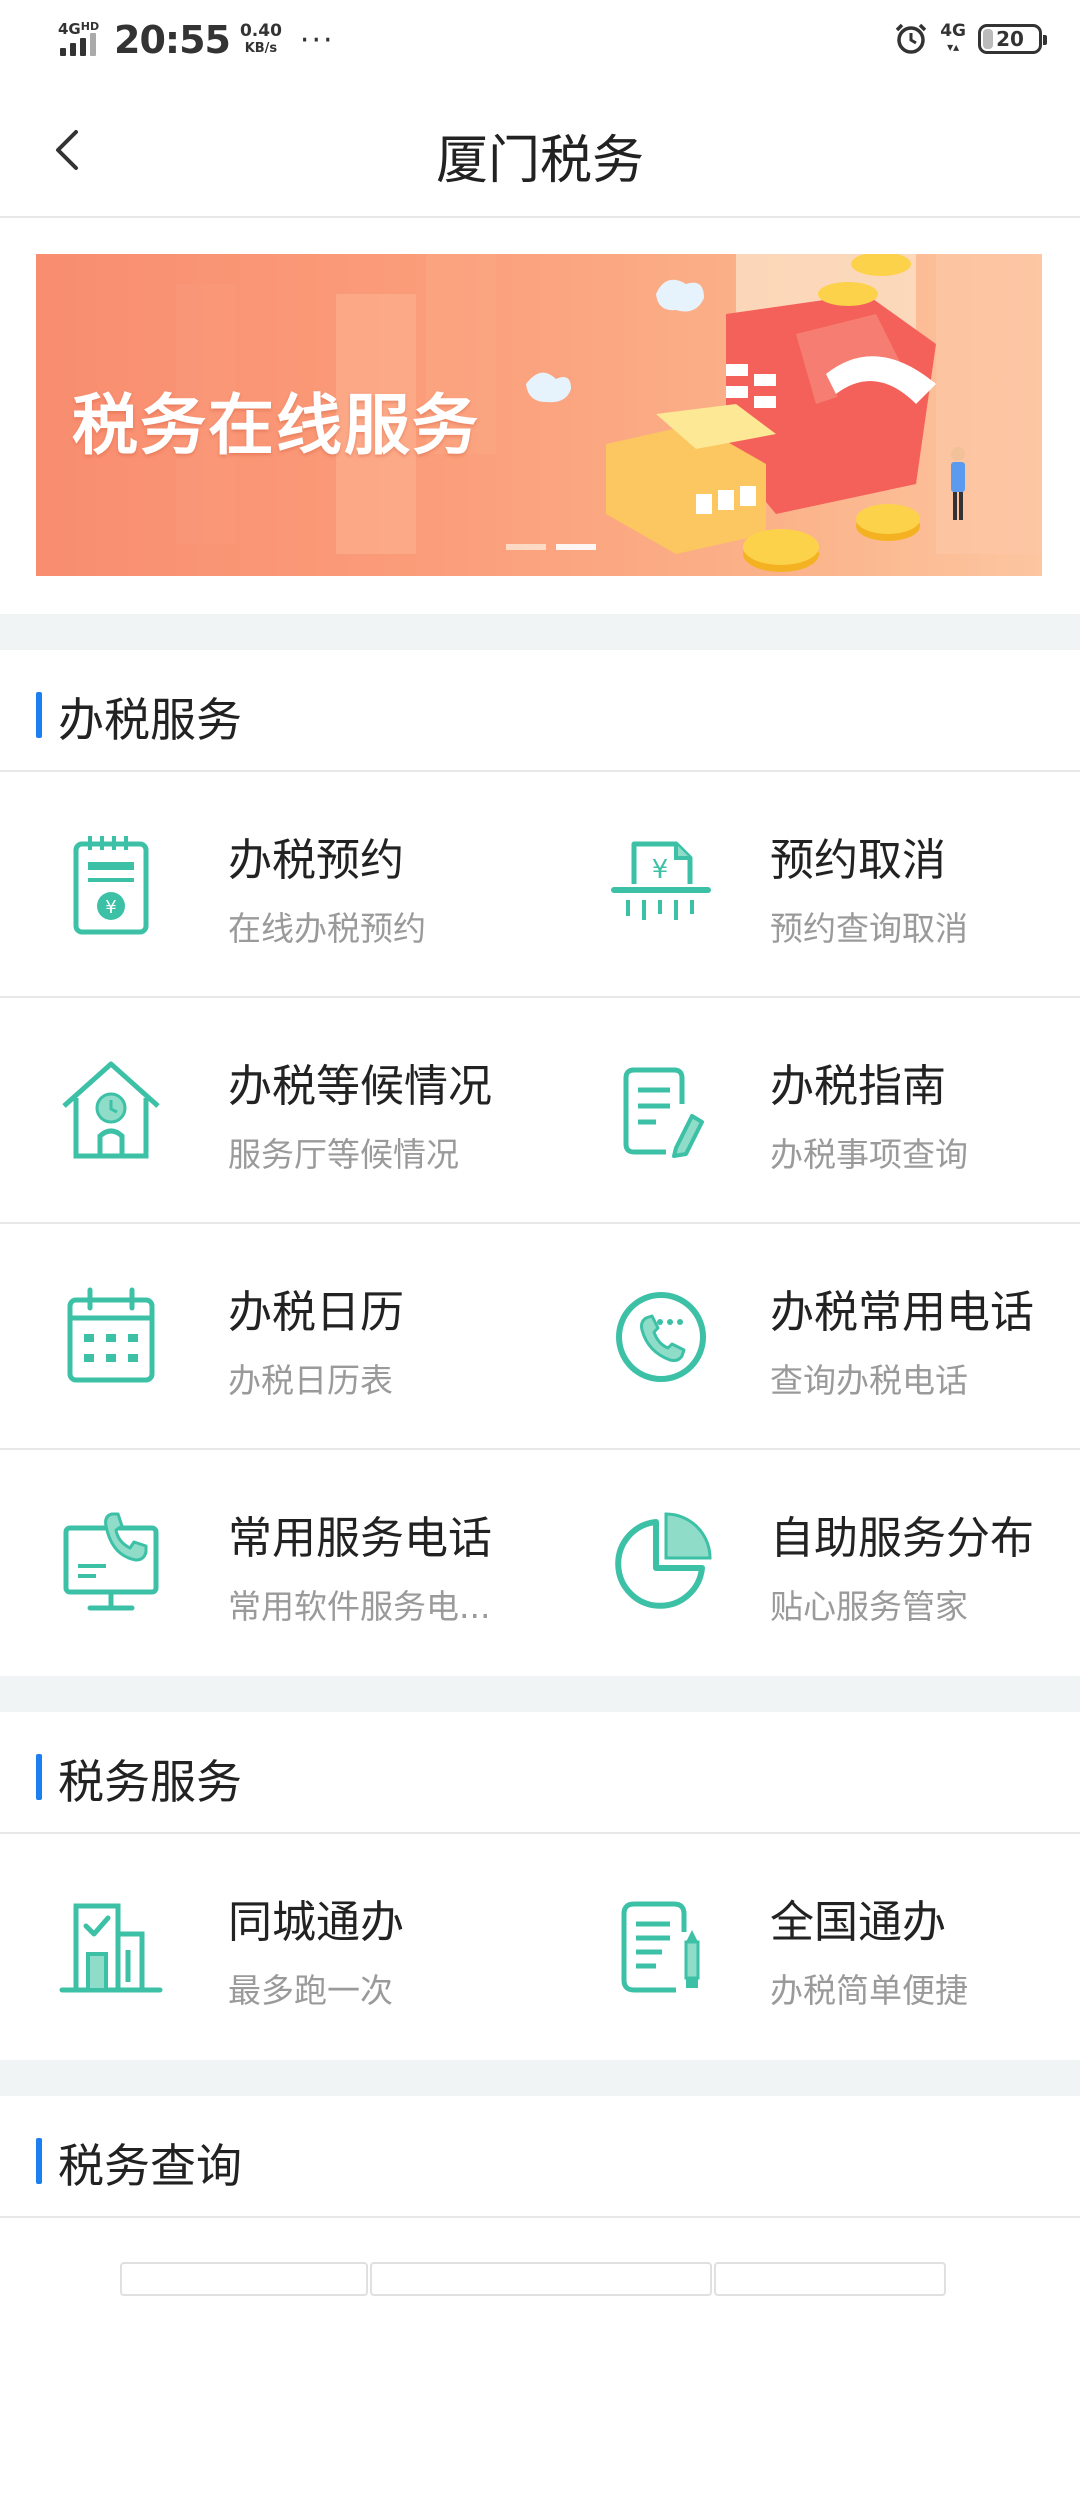  I want to click on status-bar: 4GHD 20:55 0.40 KB/s ··· 4G ▾▴ 20, so click(540, 42).